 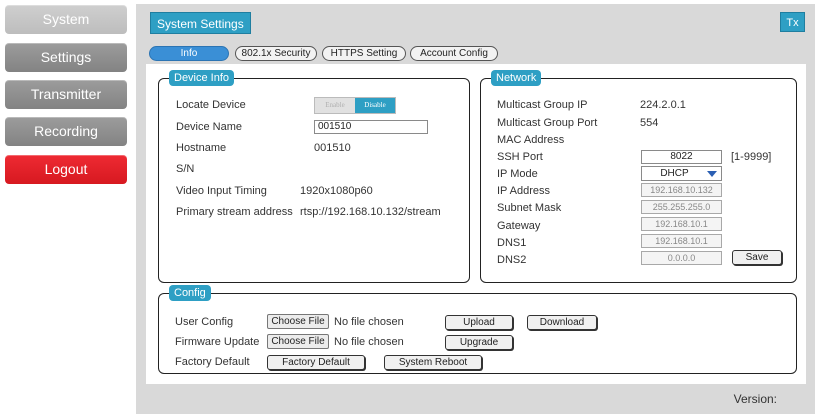 I want to click on stream-address-label: Primary stream address, so click(x=234, y=212).